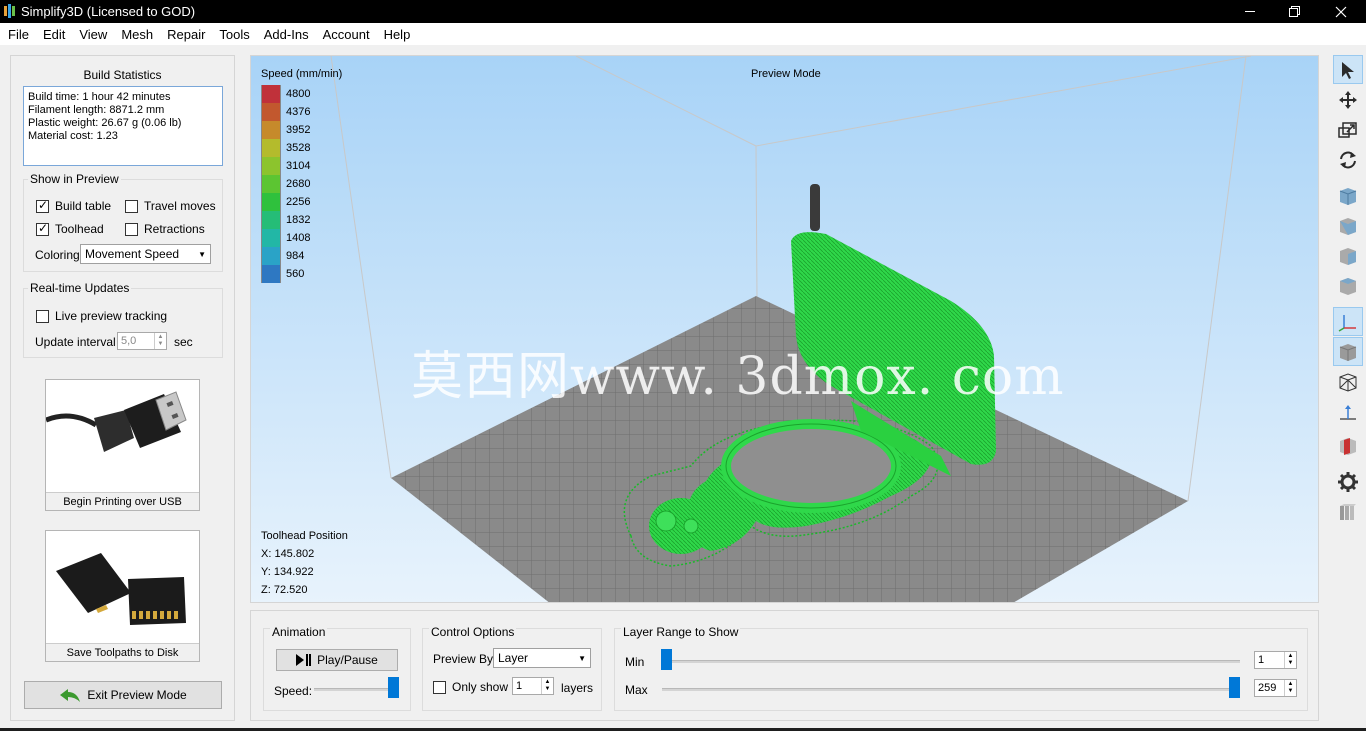 This screenshot has width=1366, height=731. I want to click on only-show-value: 1, so click(519, 686).